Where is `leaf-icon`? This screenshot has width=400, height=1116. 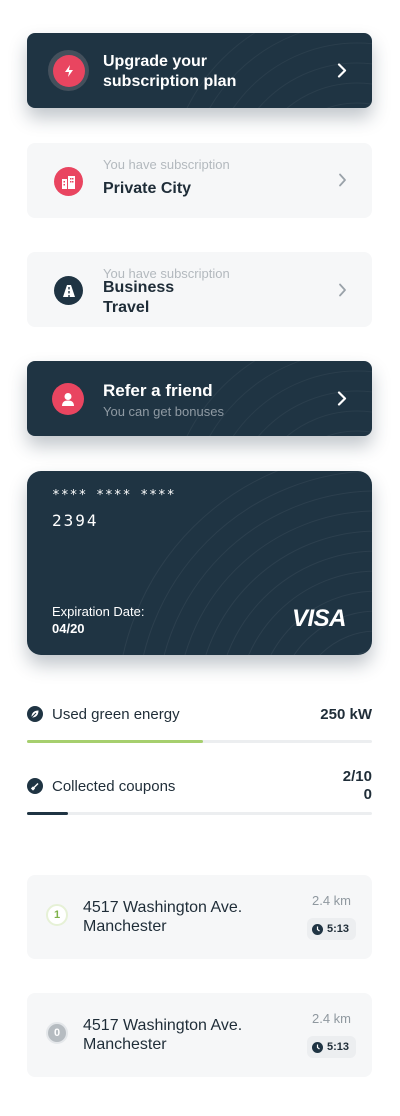 leaf-icon is located at coordinates (35, 714).